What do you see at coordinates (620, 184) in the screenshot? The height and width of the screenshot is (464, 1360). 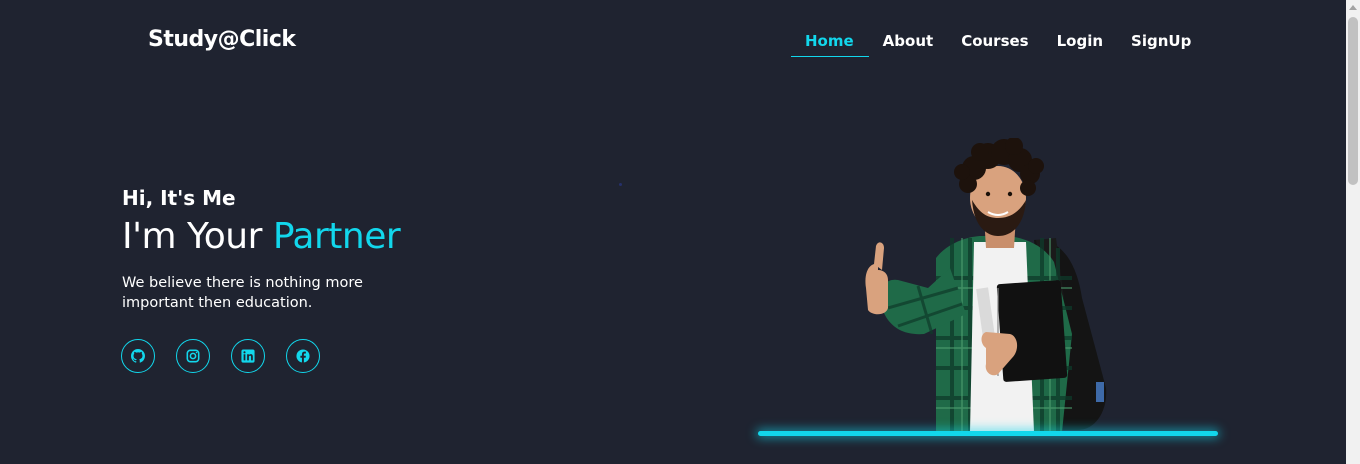 I see `decorative-dot` at bounding box center [620, 184].